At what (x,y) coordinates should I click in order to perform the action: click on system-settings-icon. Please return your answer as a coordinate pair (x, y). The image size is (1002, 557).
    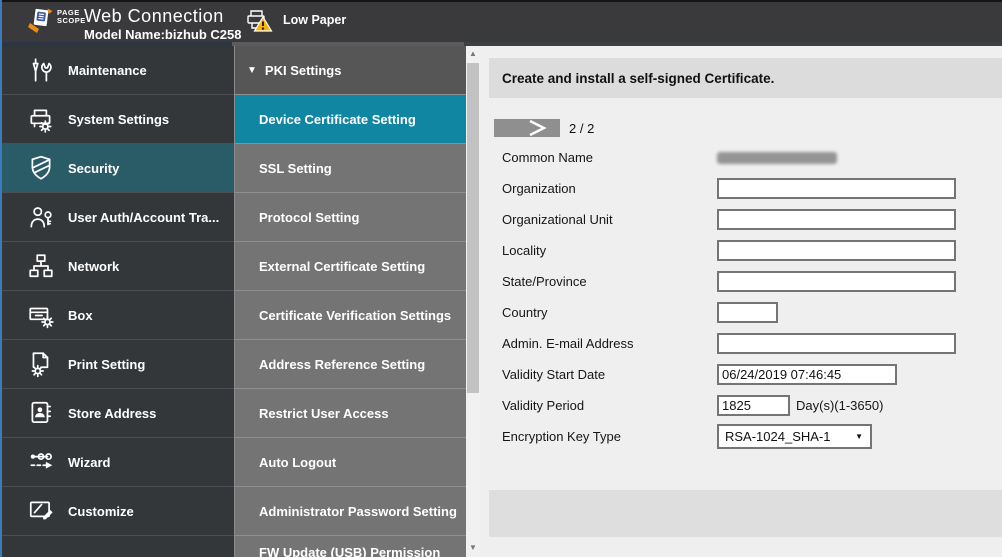
    Looking at the image, I should click on (41, 119).